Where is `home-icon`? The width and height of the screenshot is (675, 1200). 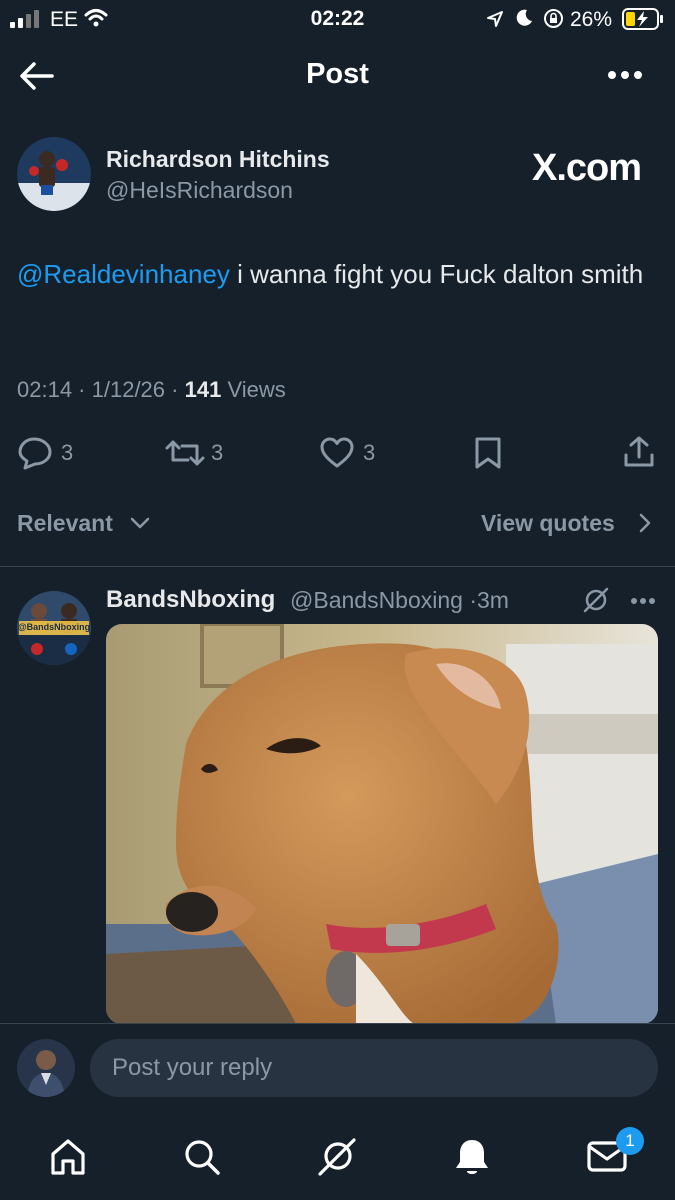 home-icon is located at coordinates (68, 1157).